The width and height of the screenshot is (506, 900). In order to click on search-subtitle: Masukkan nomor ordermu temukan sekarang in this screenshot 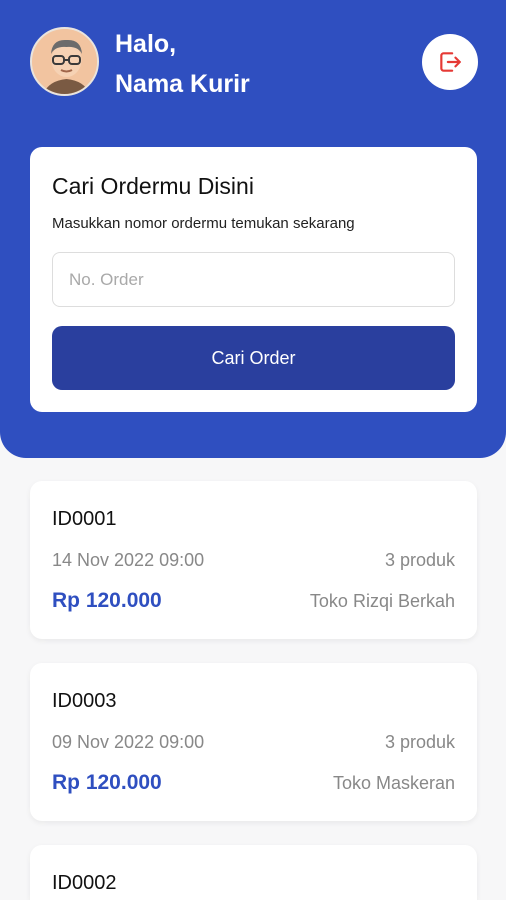, I will do `click(203, 223)`.